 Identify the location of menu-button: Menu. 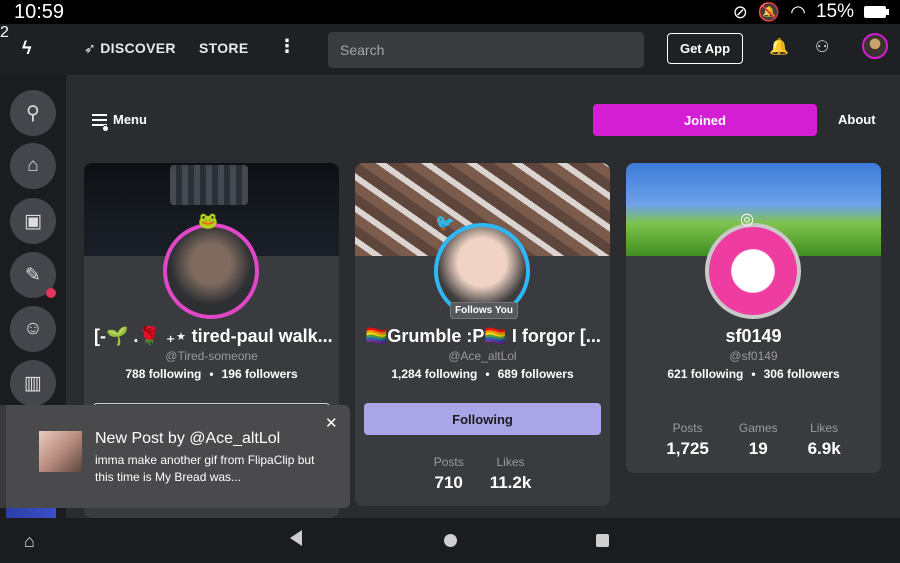
(119, 122).